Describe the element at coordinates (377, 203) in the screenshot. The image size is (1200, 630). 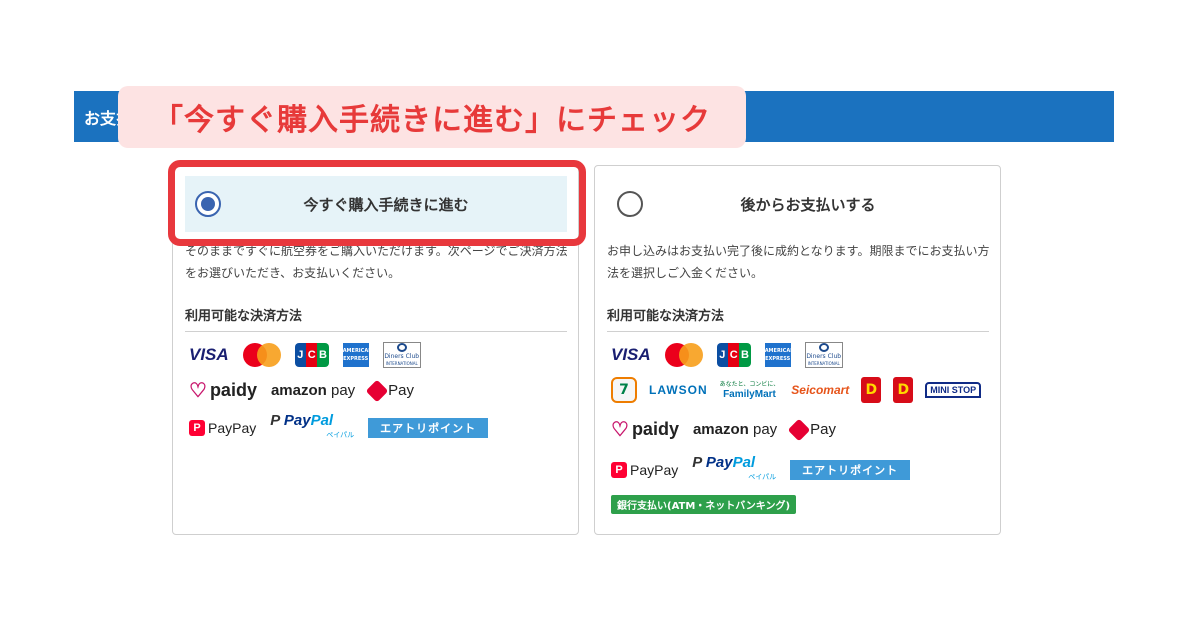
I see `highlight-frame` at that location.